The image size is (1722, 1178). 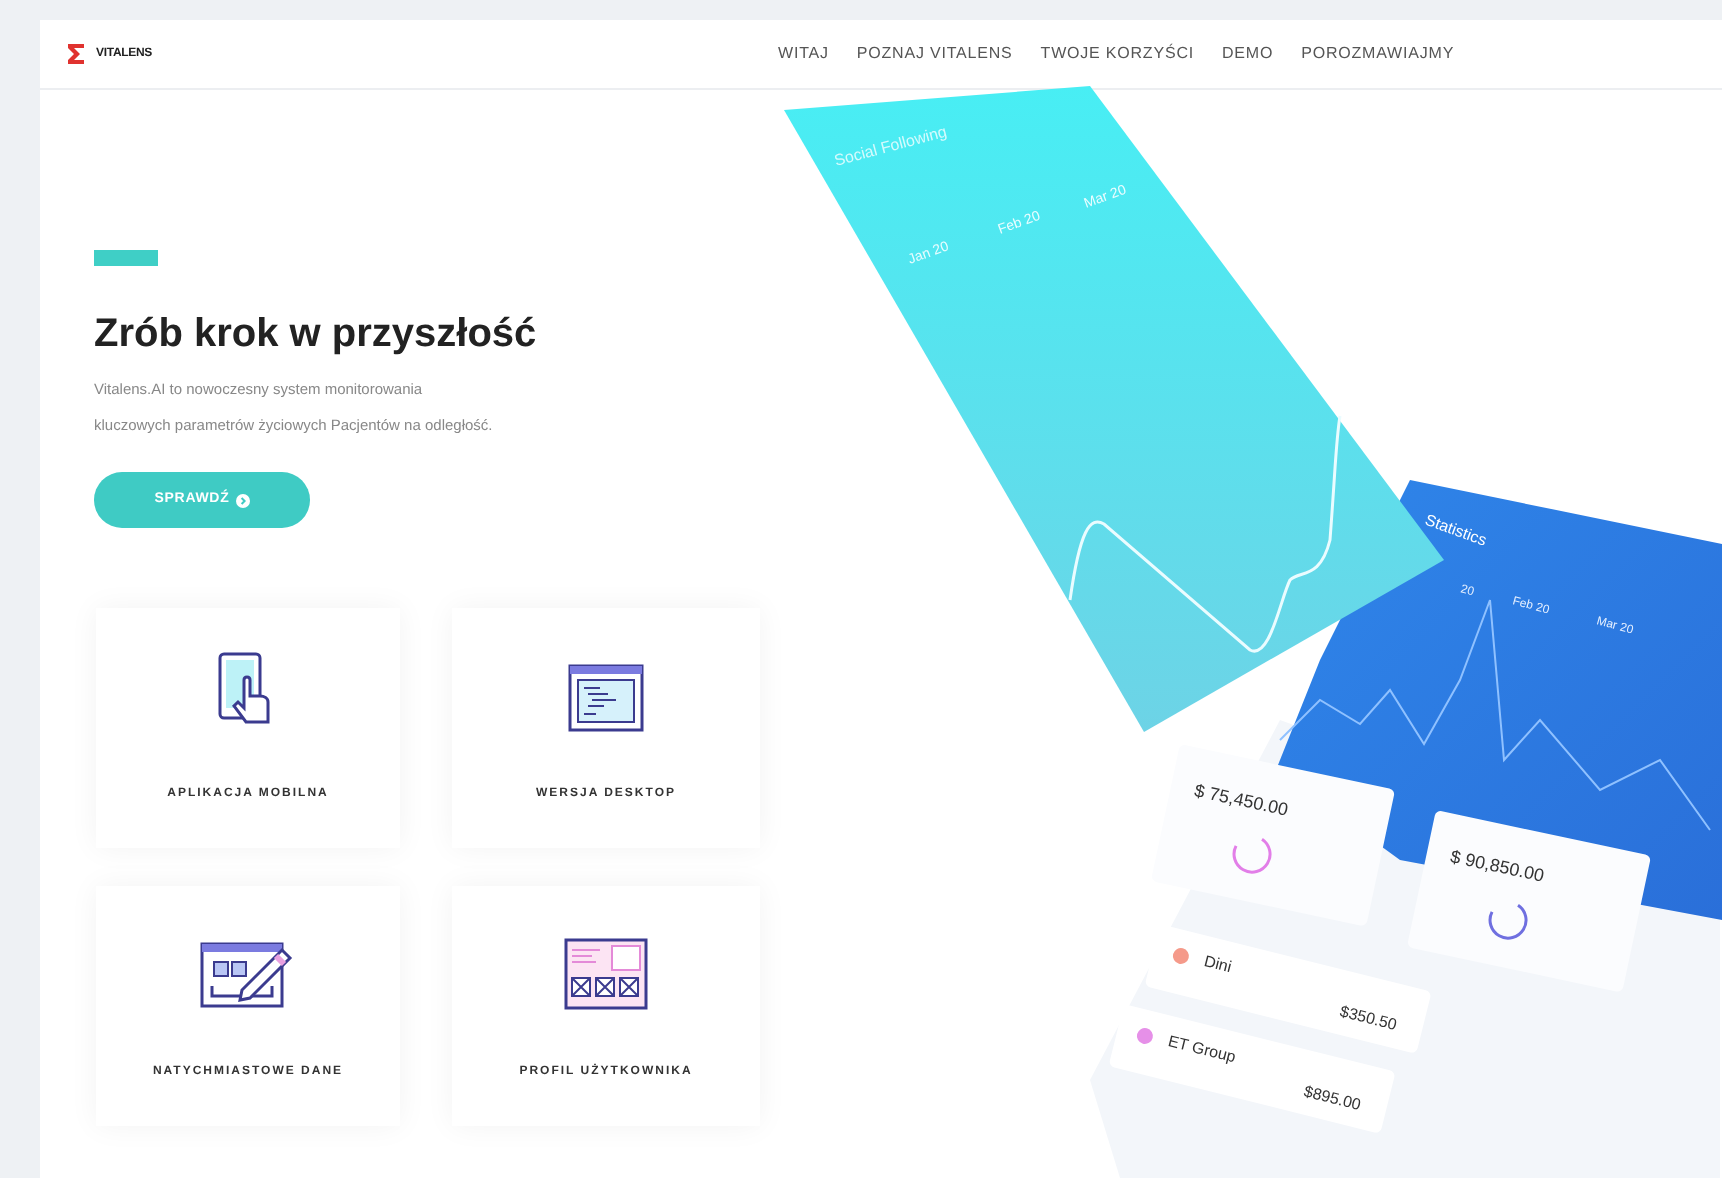 What do you see at coordinates (242, 500) in the screenshot?
I see `arrow-circle-icon` at bounding box center [242, 500].